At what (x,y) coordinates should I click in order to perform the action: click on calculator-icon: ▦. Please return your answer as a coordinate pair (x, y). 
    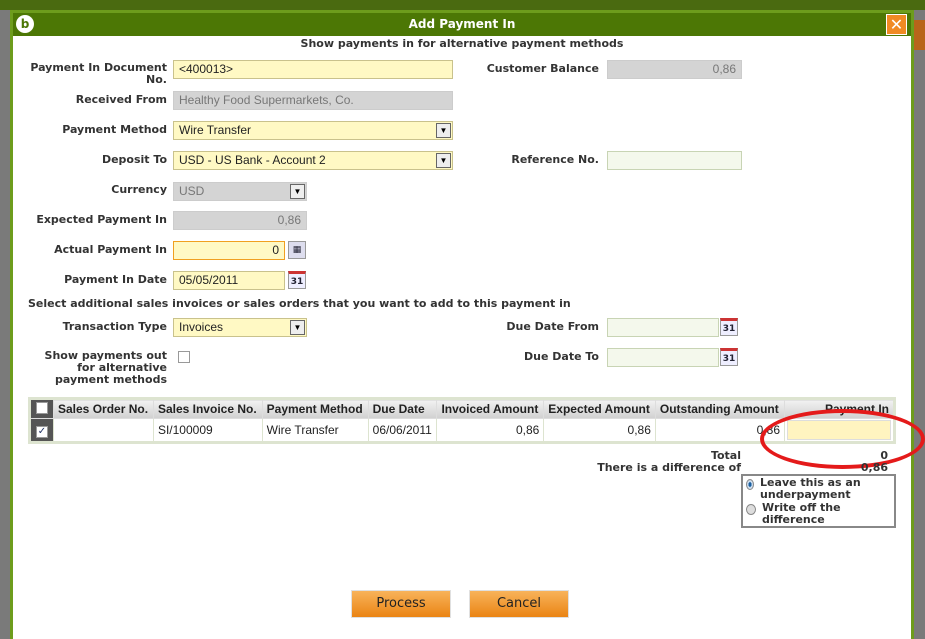
    Looking at the image, I should click on (297, 250).